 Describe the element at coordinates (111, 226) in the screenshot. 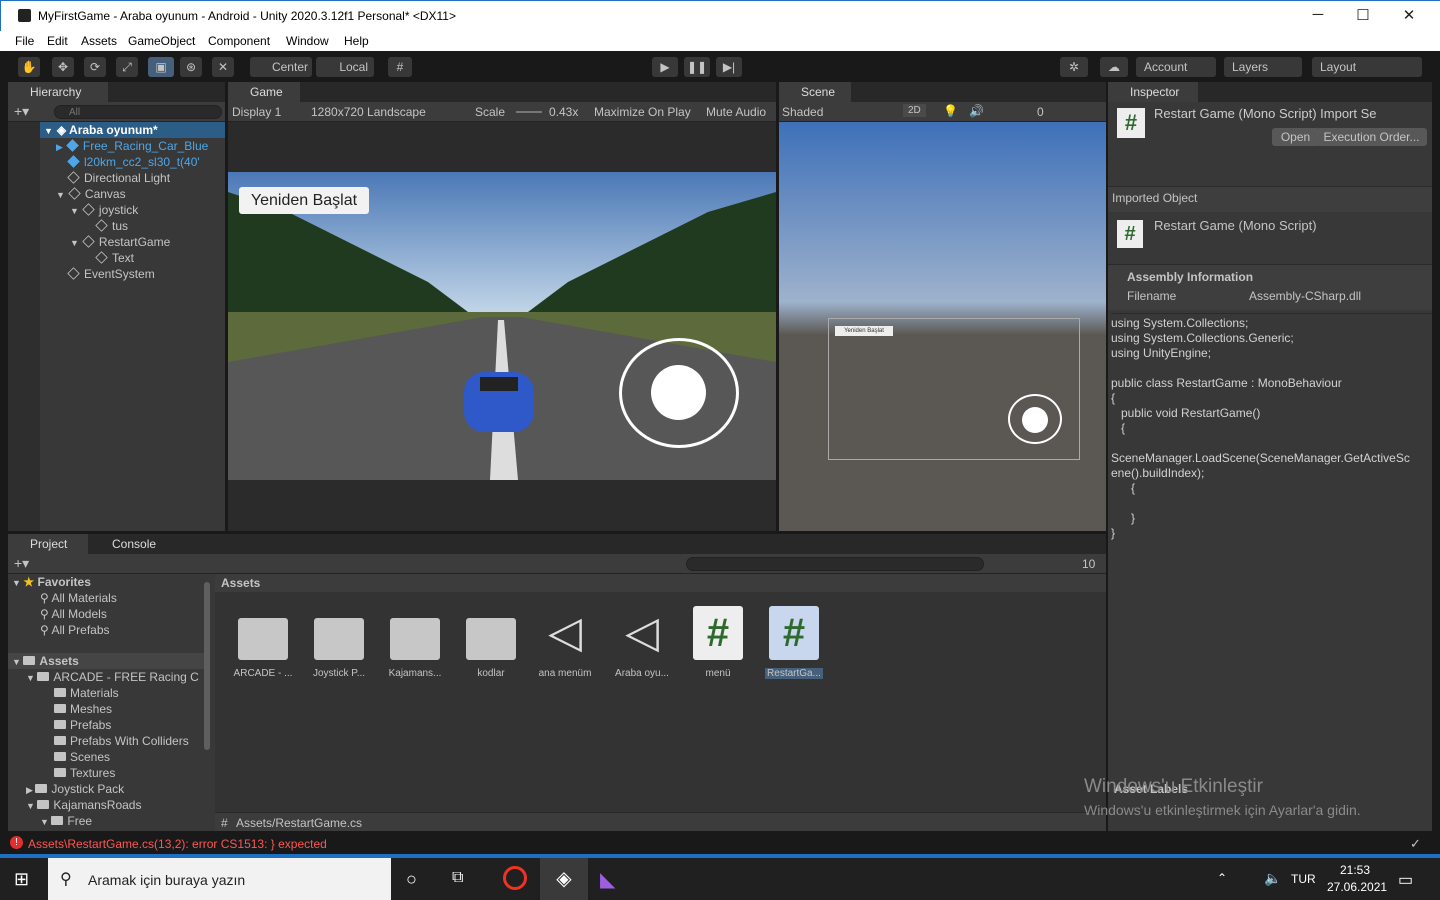

I see `list-item: tus` at that location.